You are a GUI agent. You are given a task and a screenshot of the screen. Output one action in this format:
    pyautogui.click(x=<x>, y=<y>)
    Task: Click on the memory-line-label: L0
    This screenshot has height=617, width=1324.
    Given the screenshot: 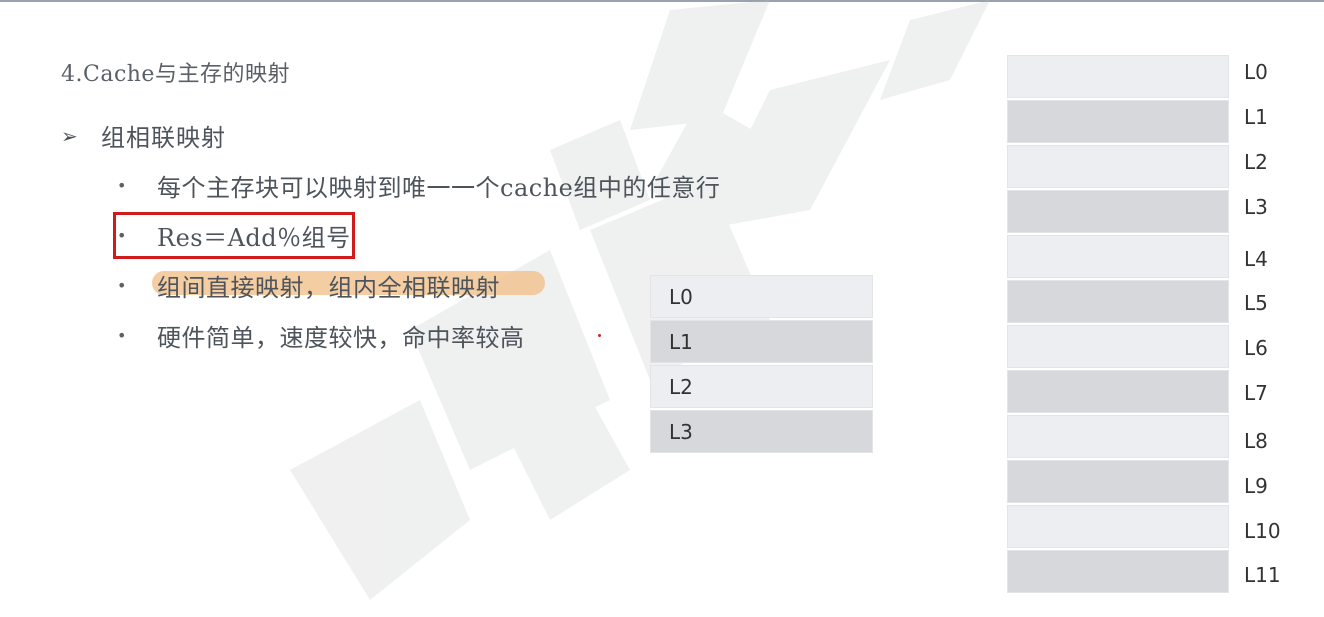 What is the action you would take?
    pyautogui.click(x=1256, y=72)
    